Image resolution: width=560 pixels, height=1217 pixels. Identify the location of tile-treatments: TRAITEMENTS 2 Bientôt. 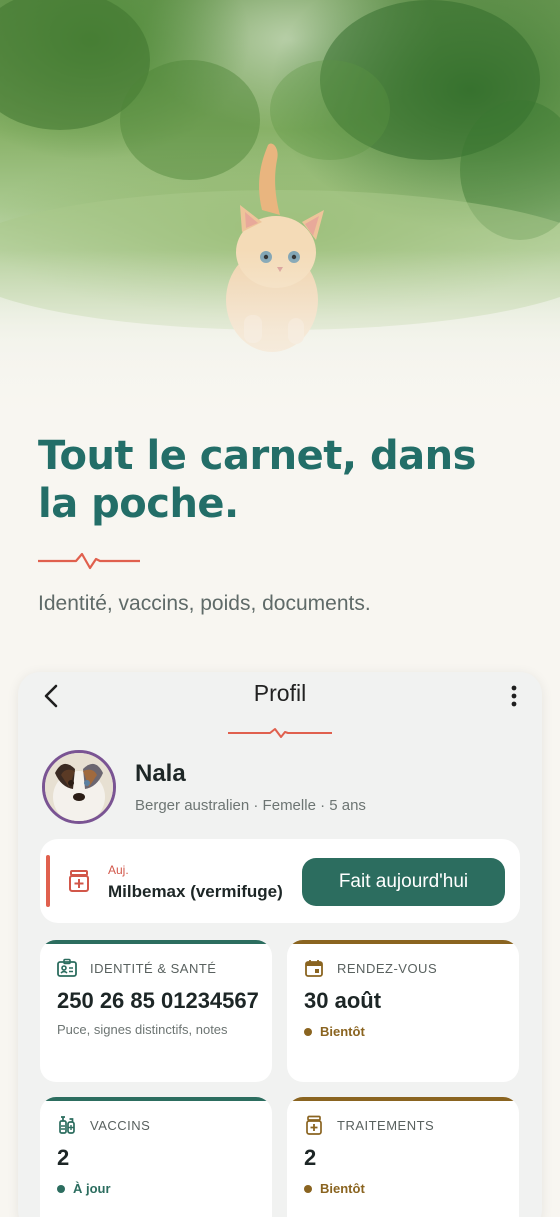
(403, 1157).